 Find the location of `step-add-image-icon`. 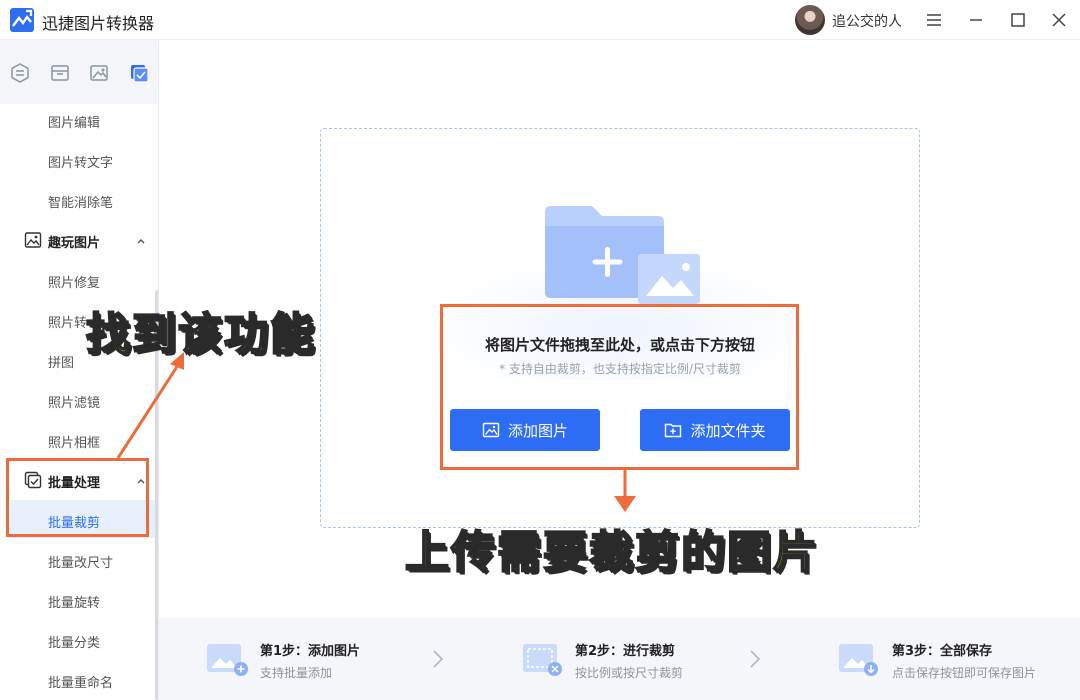

step-add-image-icon is located at coordinates (227, 660).